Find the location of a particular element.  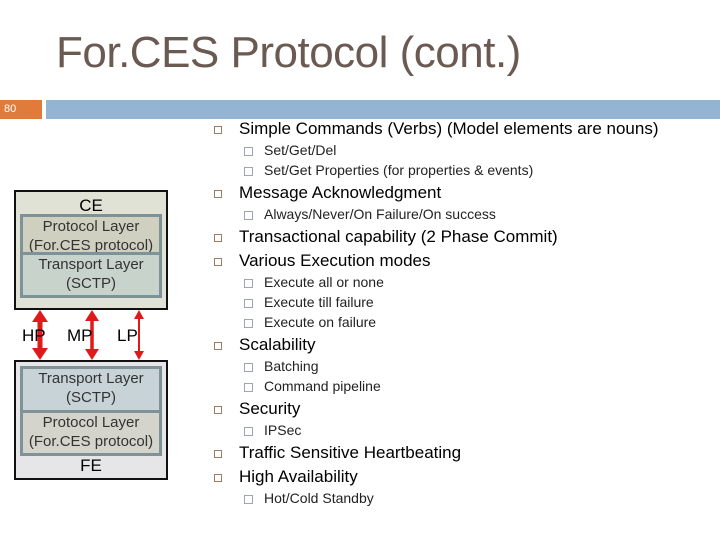

sub-list-item: Command pipeline is located at coordinates (460, 386).